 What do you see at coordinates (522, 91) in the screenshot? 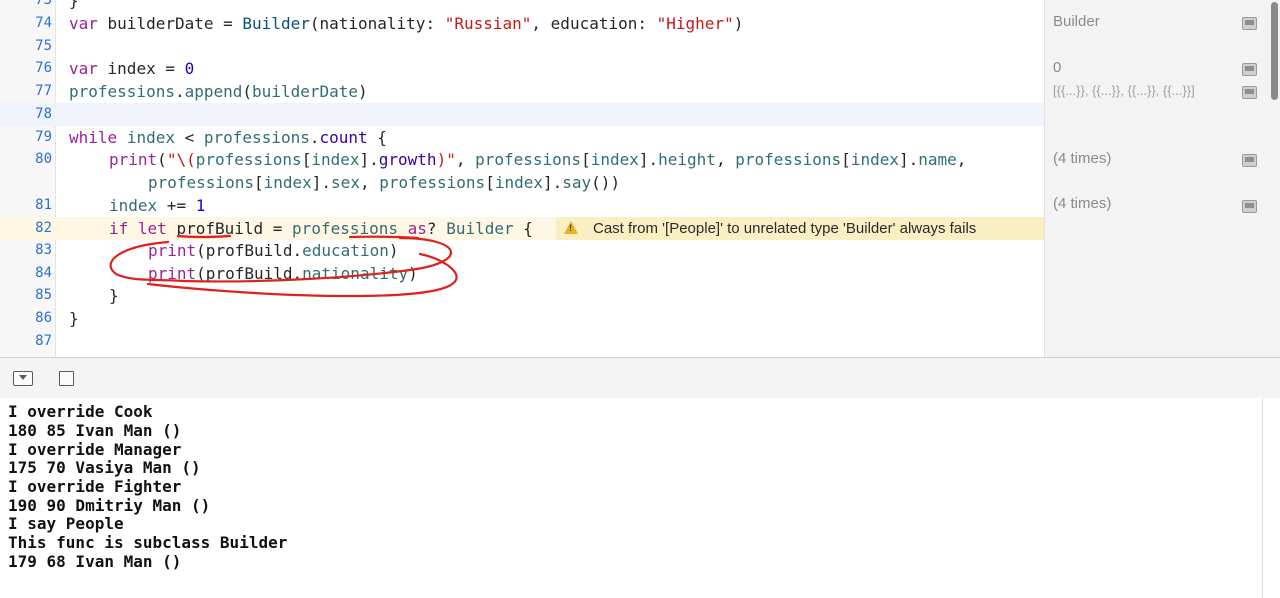
I see `code-line-77: 77 professions.append(builderDate)` at bounding box center [522, 91].